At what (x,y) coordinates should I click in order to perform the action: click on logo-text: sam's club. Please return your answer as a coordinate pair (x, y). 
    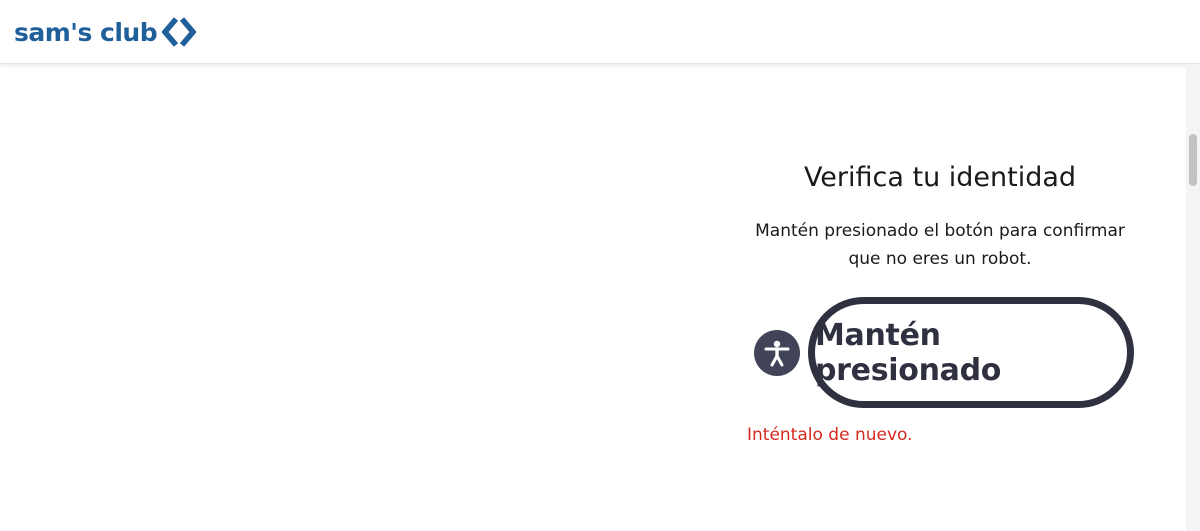
    Looking at the image, I should click on (86, 32).